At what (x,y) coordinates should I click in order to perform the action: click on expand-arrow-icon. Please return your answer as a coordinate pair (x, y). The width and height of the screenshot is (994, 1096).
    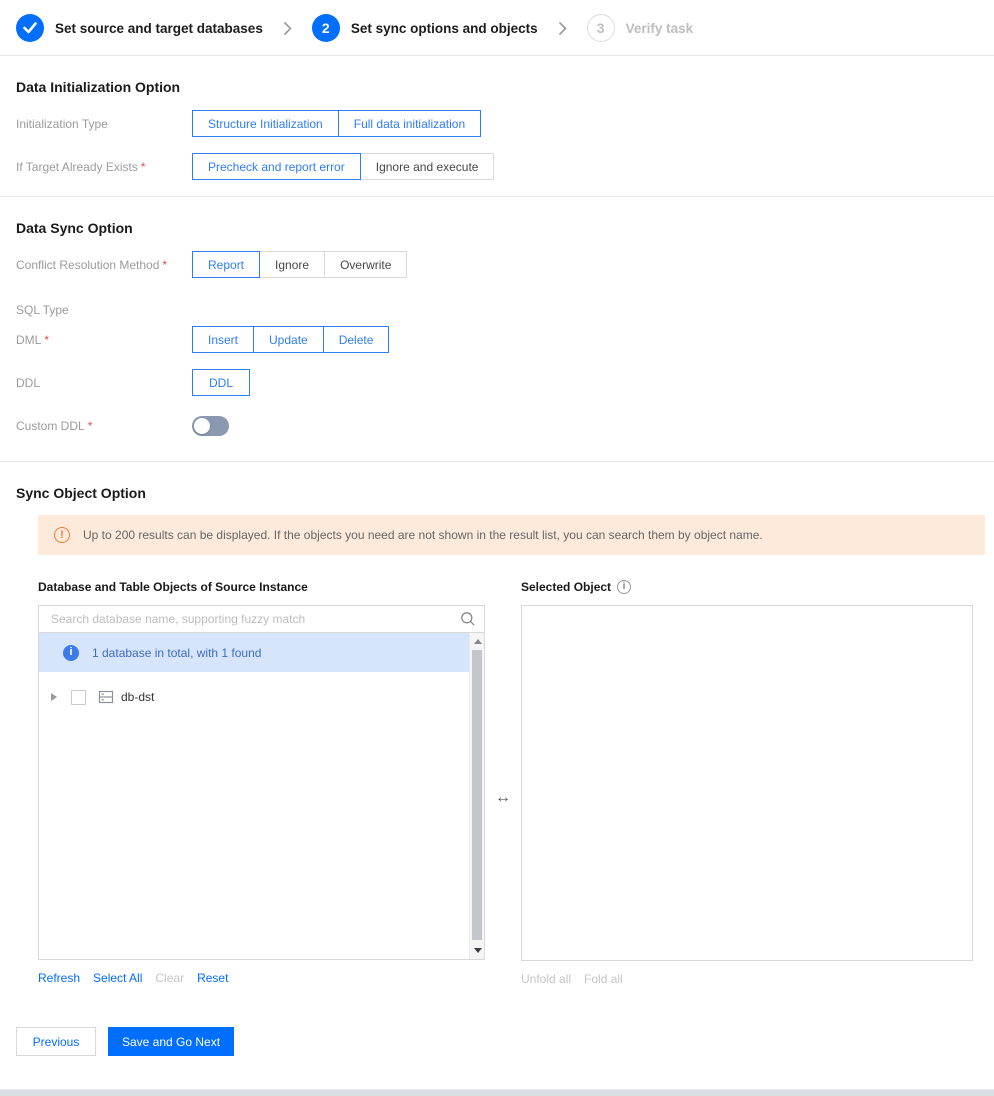
    Looking at the image, I should click on (54, 697).